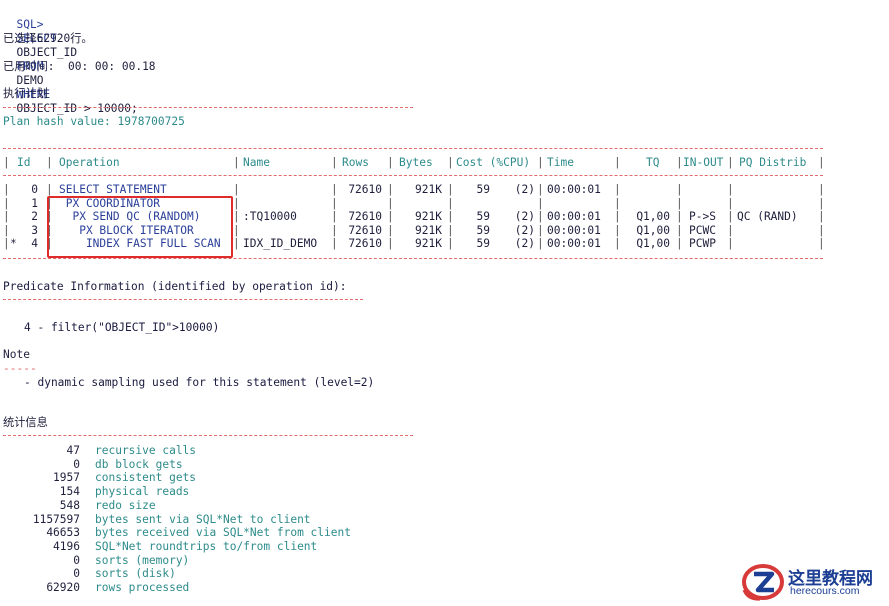 The image size is (889, 606). What do you see at coordinates (146, 478) in the screenshot?
I see `statistic-label: consistent gets` at bounding box center [146, 478].